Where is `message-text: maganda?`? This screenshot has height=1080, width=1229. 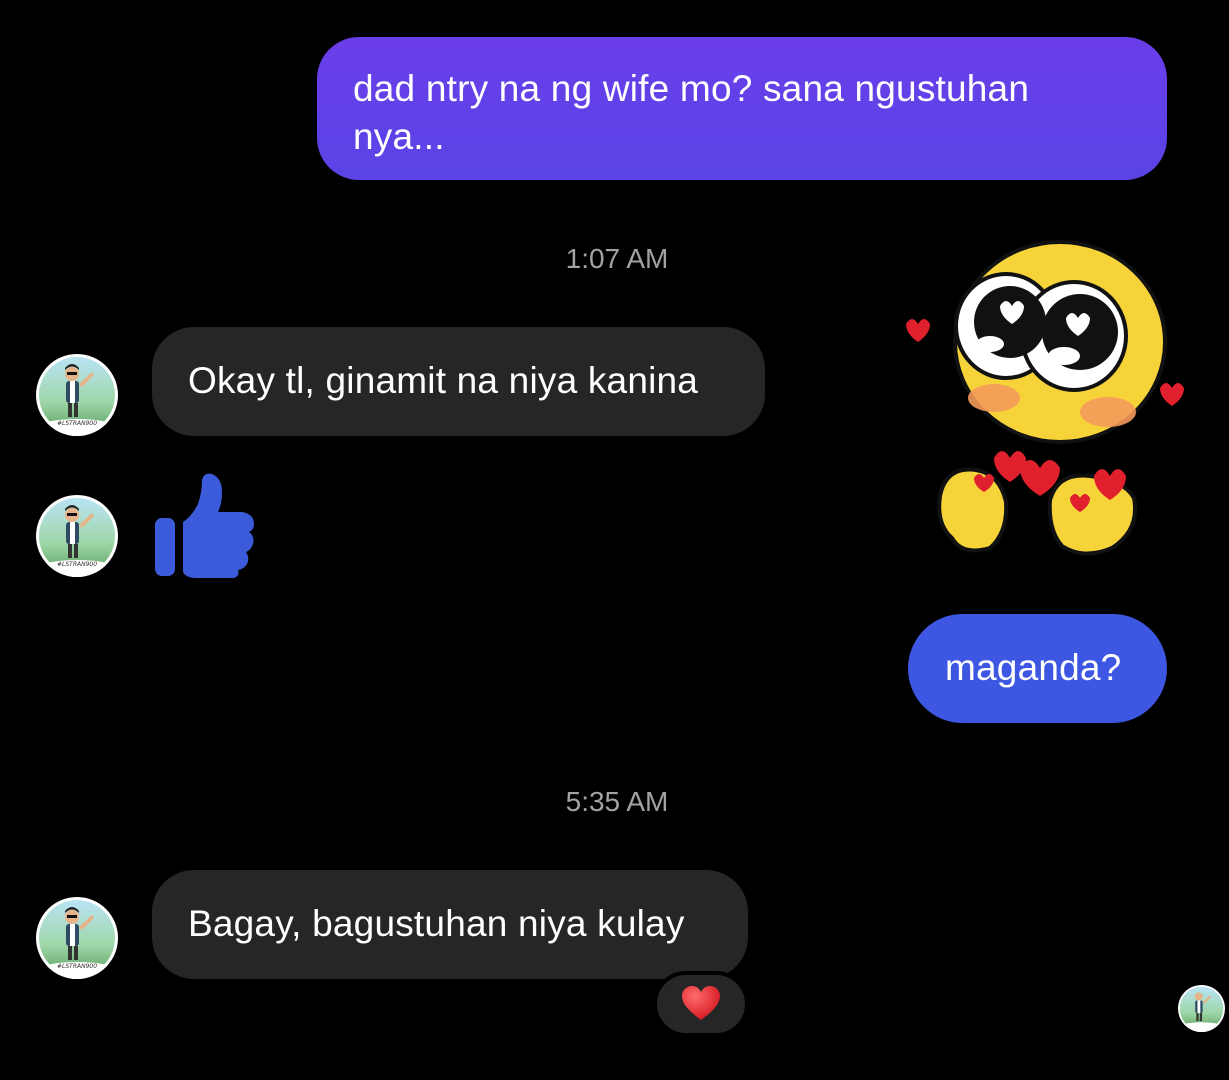 message-text: maganda? is located at coordinates (1033, 667).